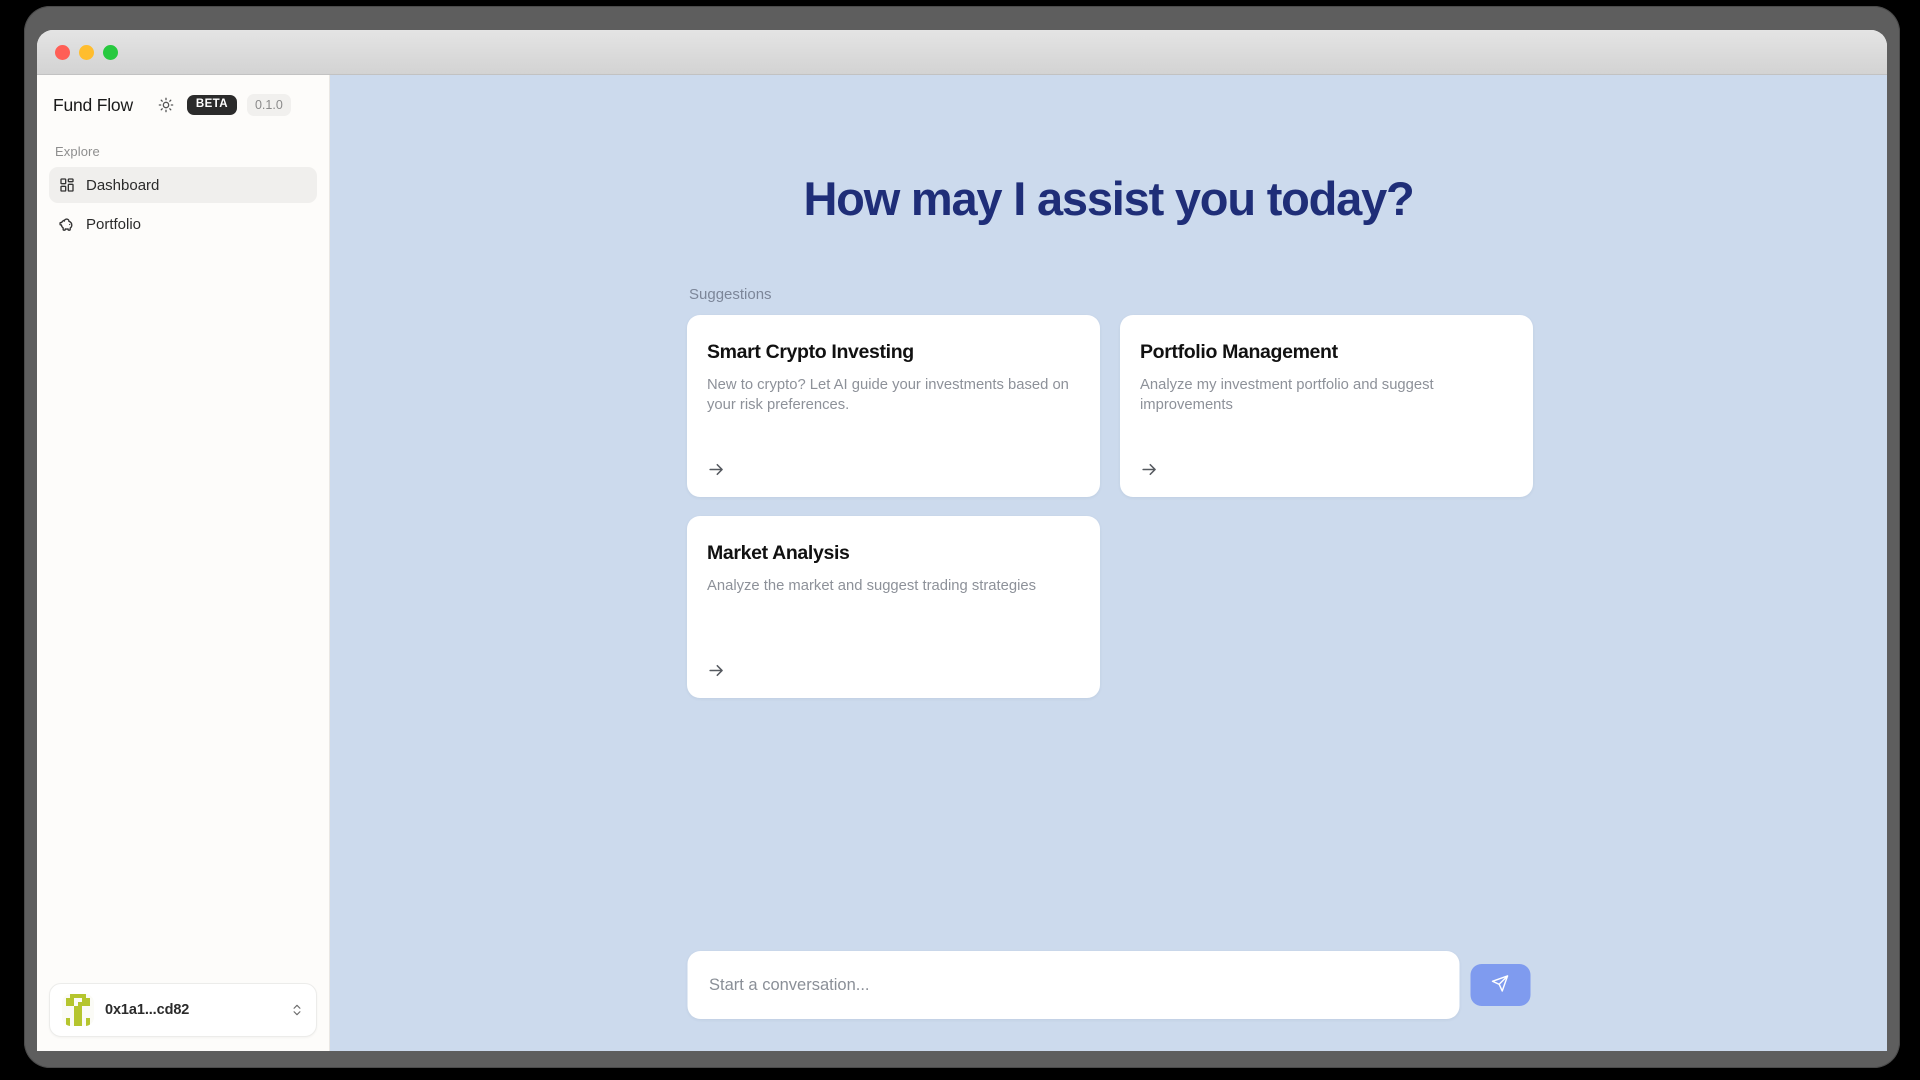  What do you see at coordinates (110, 52) in the screenshot?
I see `maximize-window-button` at bounding box center [110, 52].